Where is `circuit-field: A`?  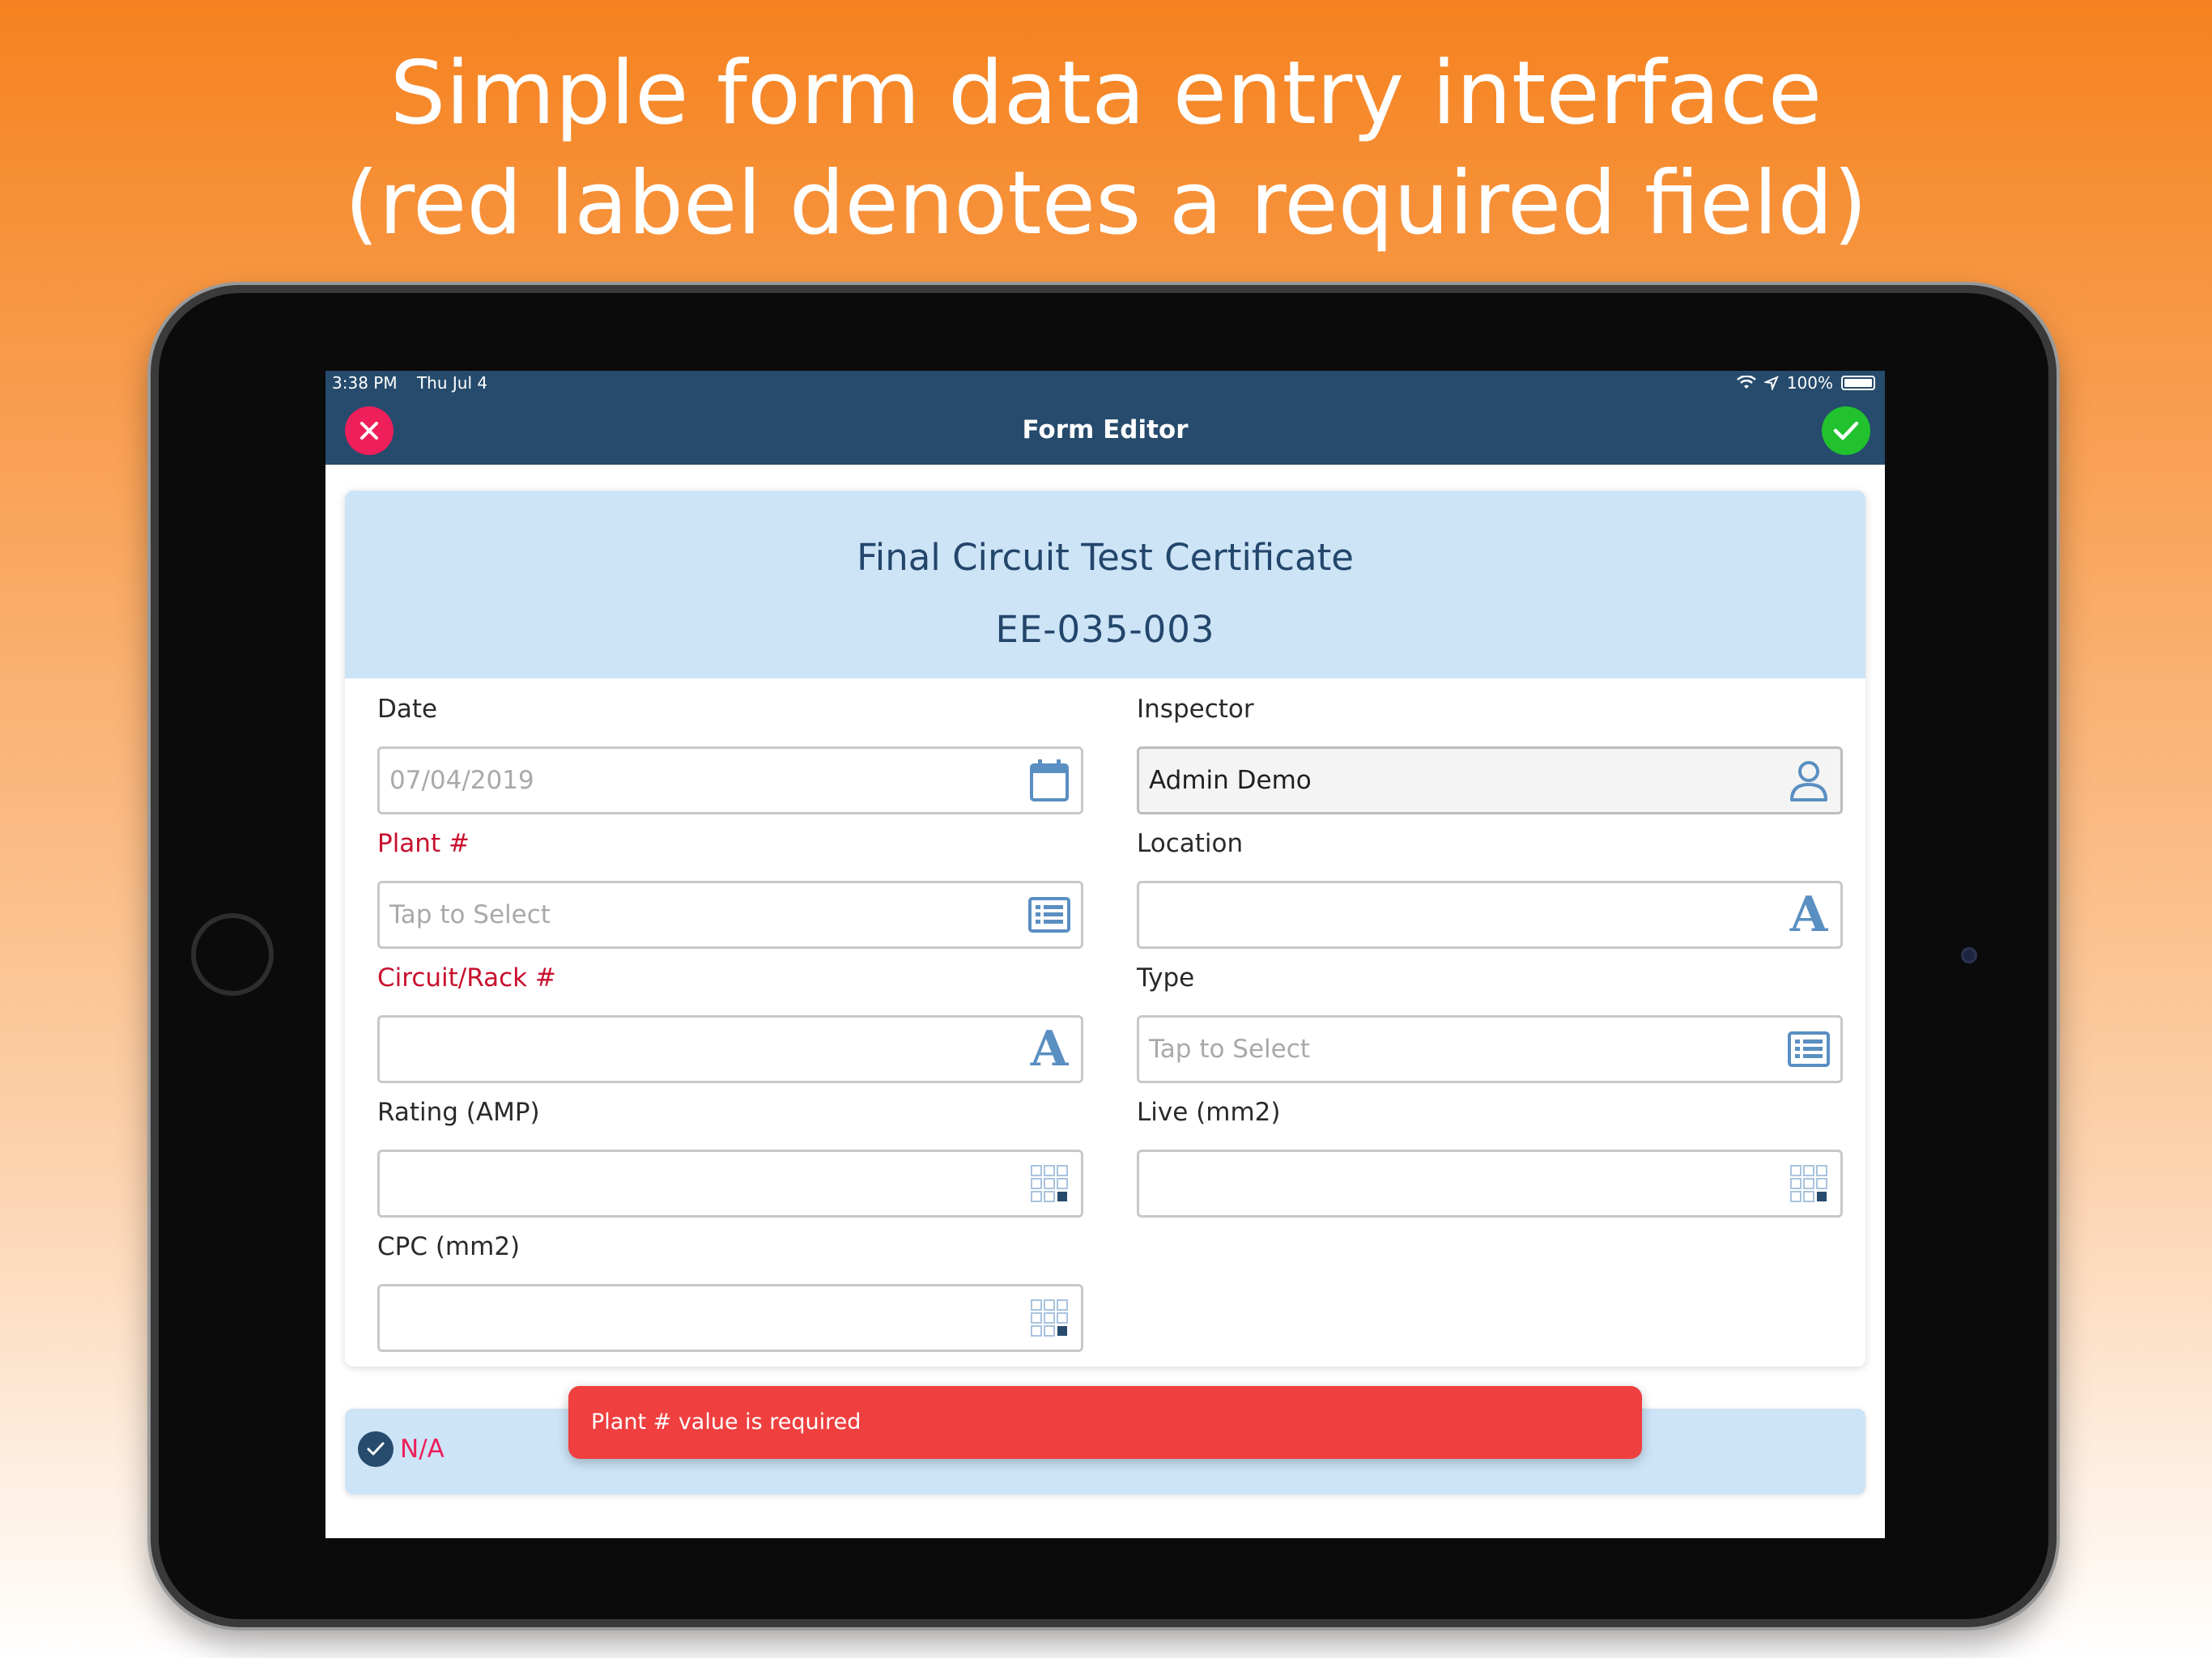 circuit-field: A is located at coordinates (730, 1049).